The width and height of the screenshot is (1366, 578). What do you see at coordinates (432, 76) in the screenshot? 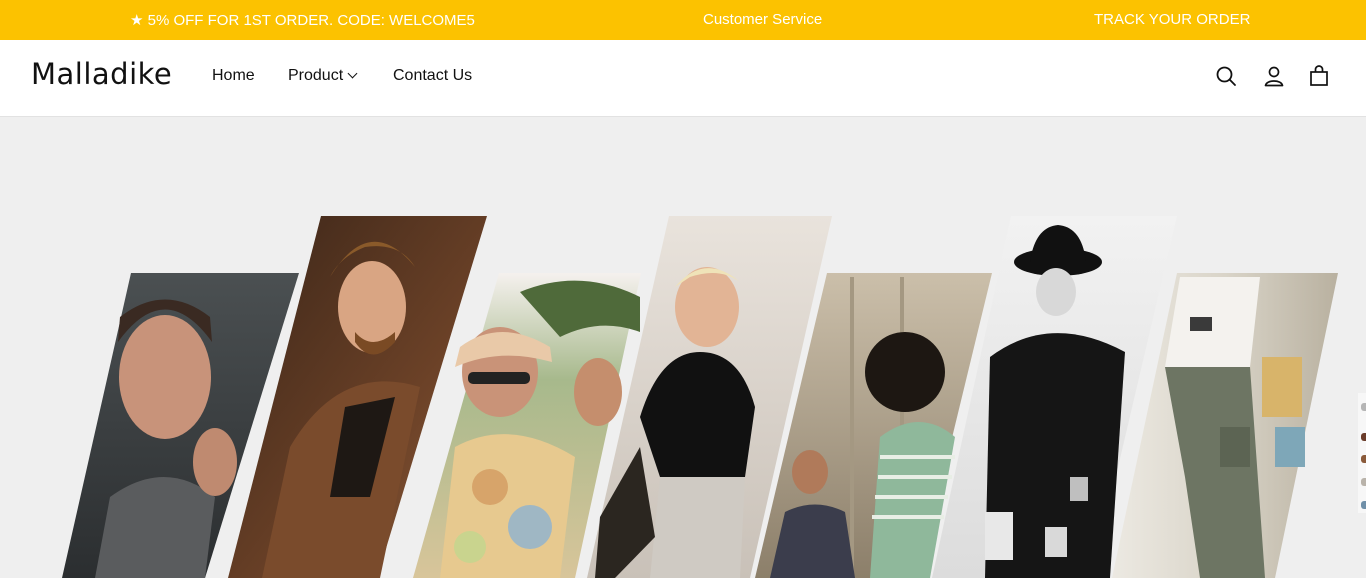
I see `nav-contact: Contact Us` at bounding box center [432, 76].